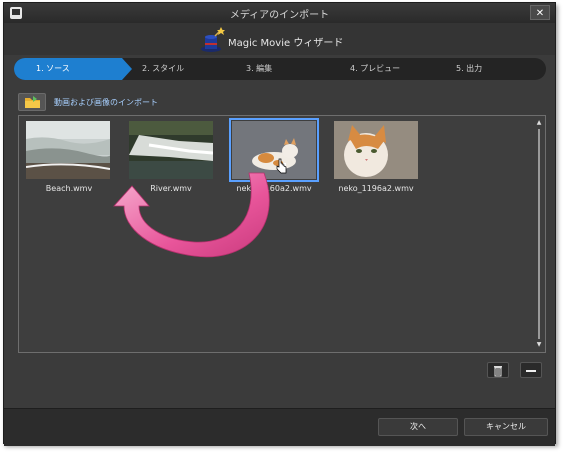 The width and height of the screenshot is (564, 452). Describe the element at coordinates (53, 69) in the screenshot. I see `step-source: 1. ソース` at that location.